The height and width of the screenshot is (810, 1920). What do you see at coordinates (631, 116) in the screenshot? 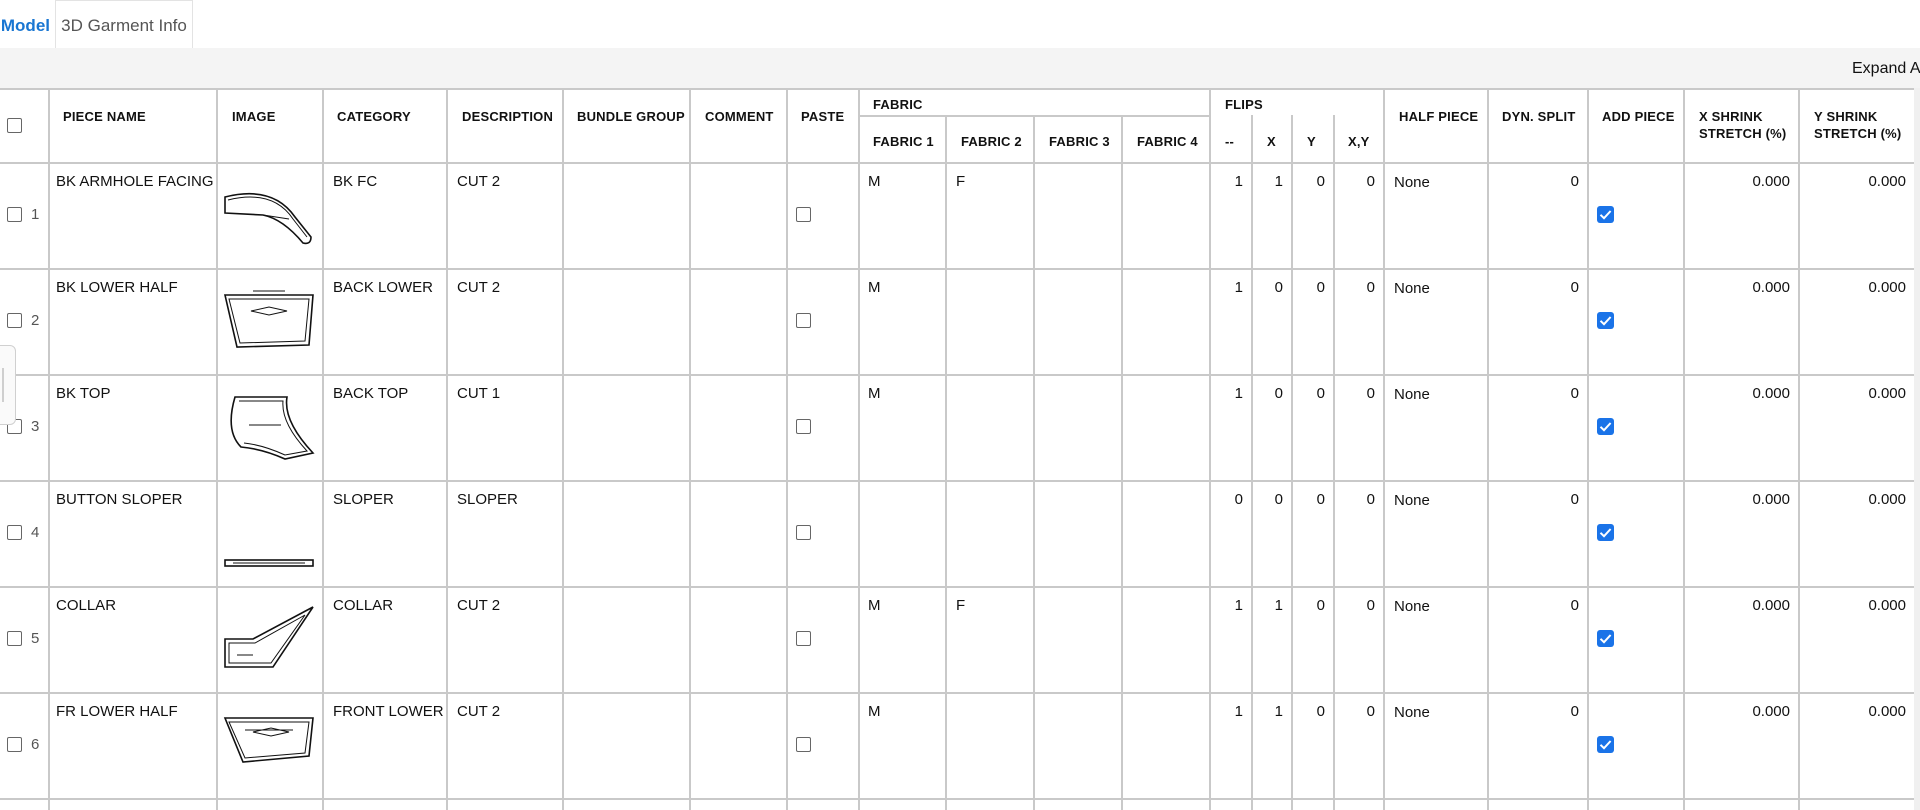
I see `header-bundle-group: BUNDLE GROUP` at bounding box center [631, 116].